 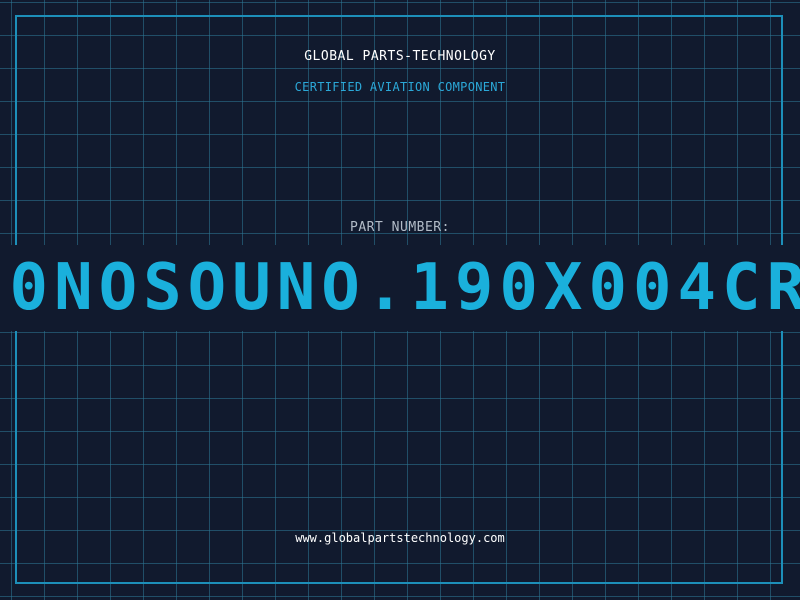 I want to click on part-number-value: 70NOSOUNO.190X004CR, so click(x=400, y=288).